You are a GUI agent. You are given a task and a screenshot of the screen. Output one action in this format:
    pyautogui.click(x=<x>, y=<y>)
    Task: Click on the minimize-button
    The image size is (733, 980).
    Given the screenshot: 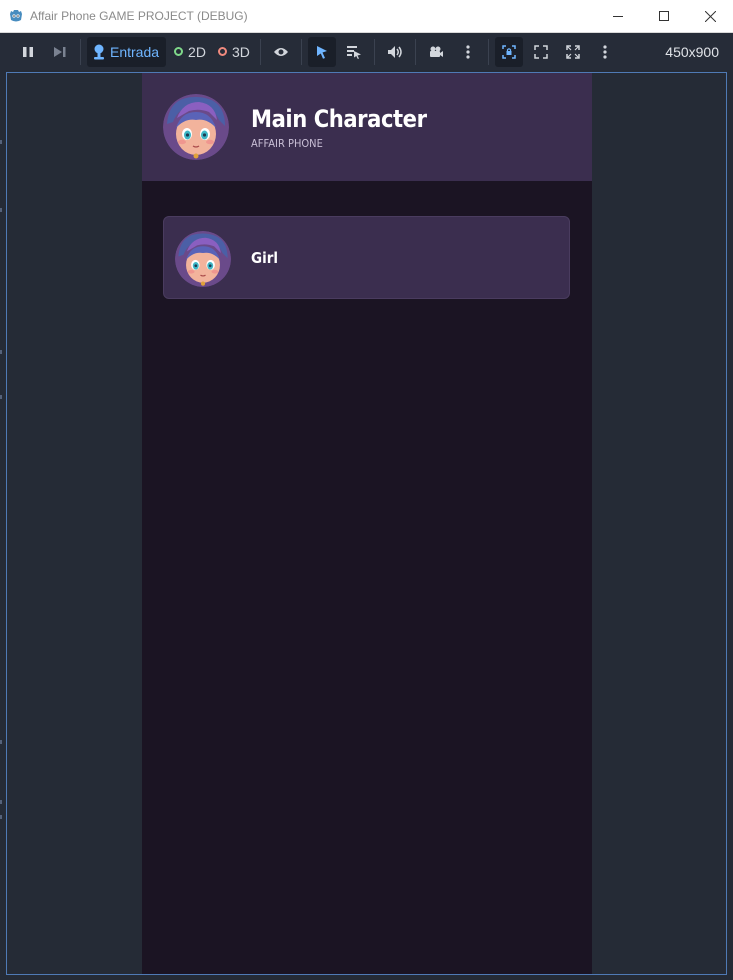 What is the action you would take?
    pyautogui.click(x=618, y=16)
    